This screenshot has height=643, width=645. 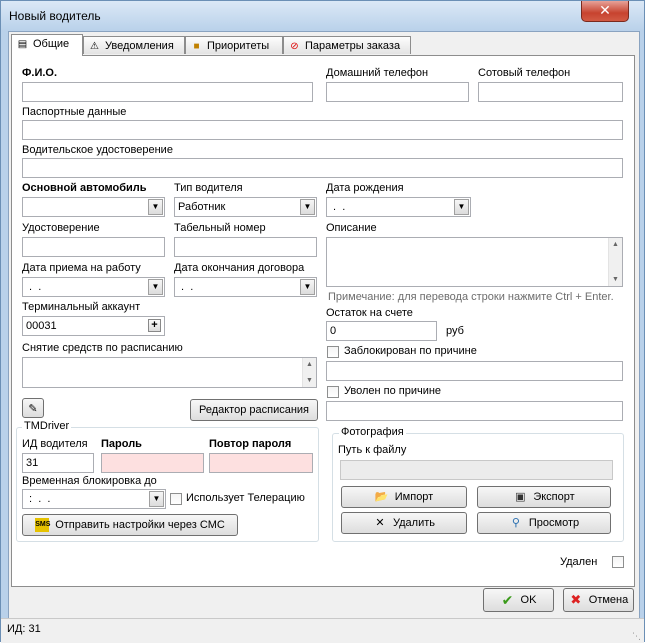 What do you see at coordinates (455, 331) in the screenshot?
I see `currency-label: руб` at bounding box center [455, 331].